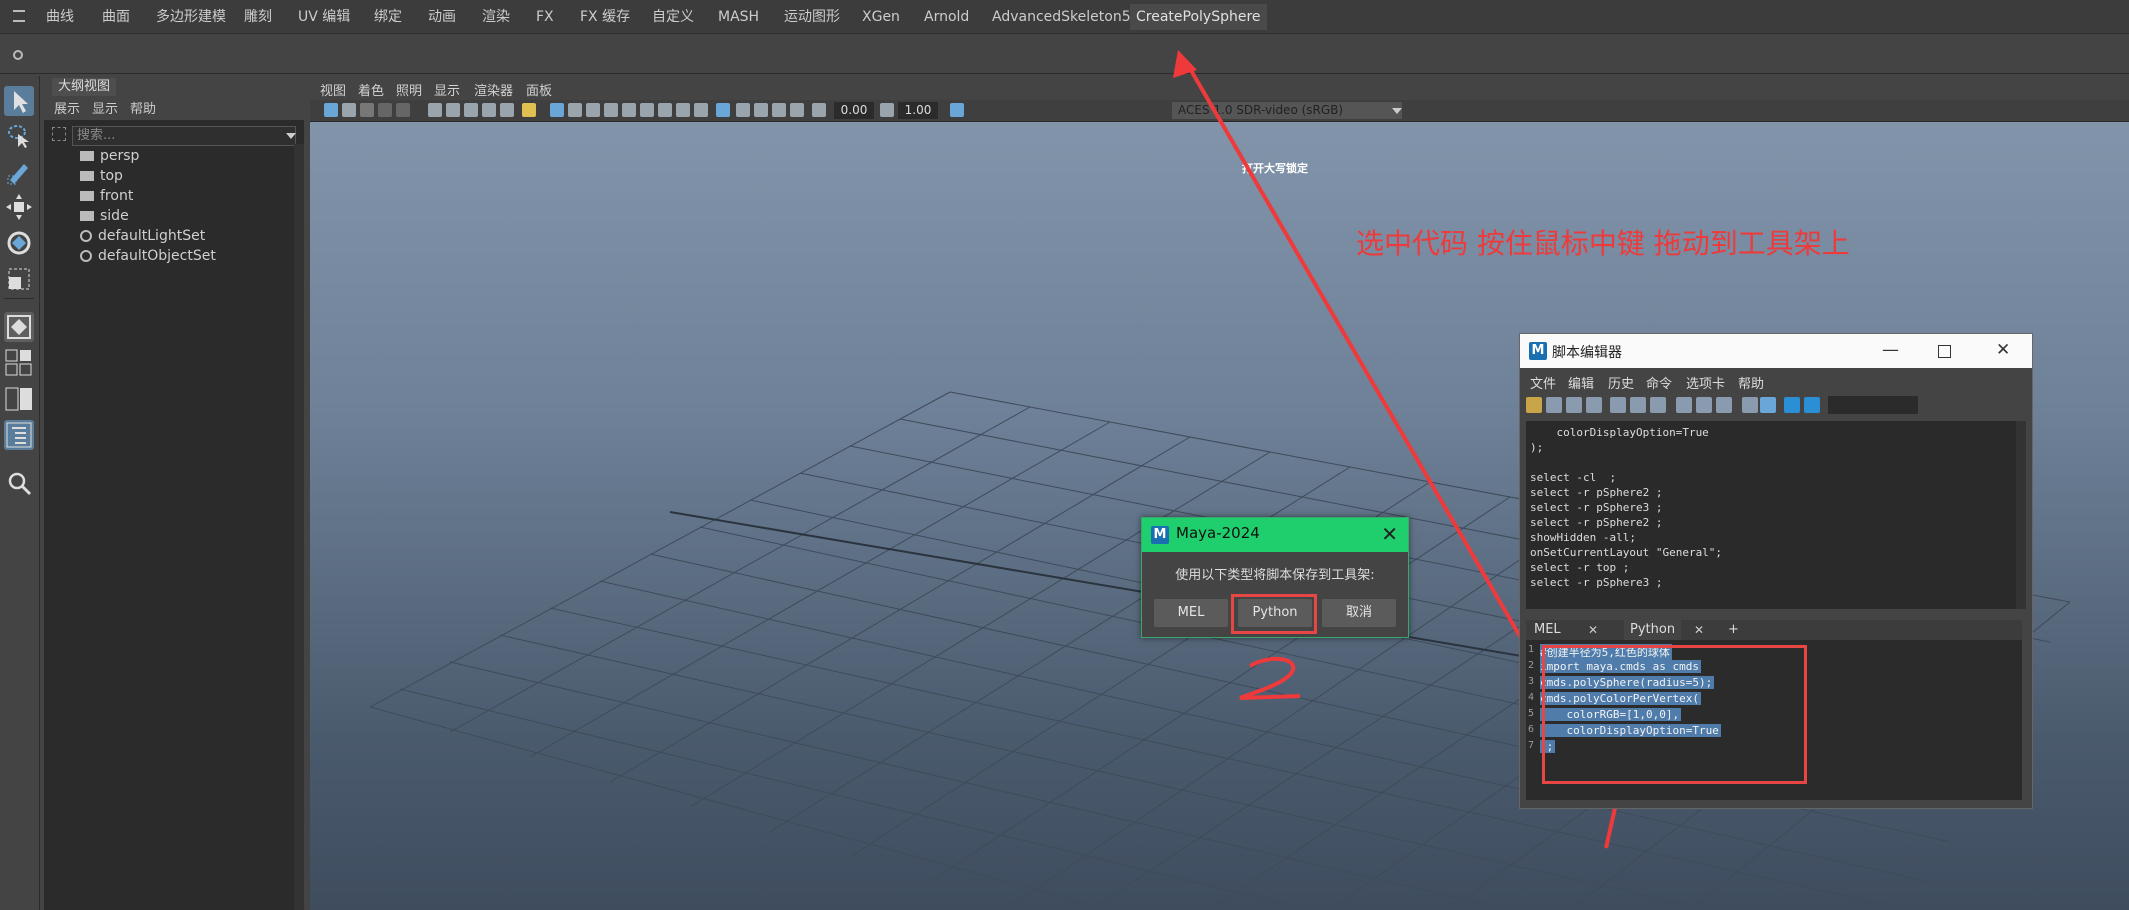 Image resolution: width=2129 pixels, height=910 pixels. What do you see at coordinates (1873, 405) in the screenshot?
I see `command-search-field` at bounding box center [1873, 405].